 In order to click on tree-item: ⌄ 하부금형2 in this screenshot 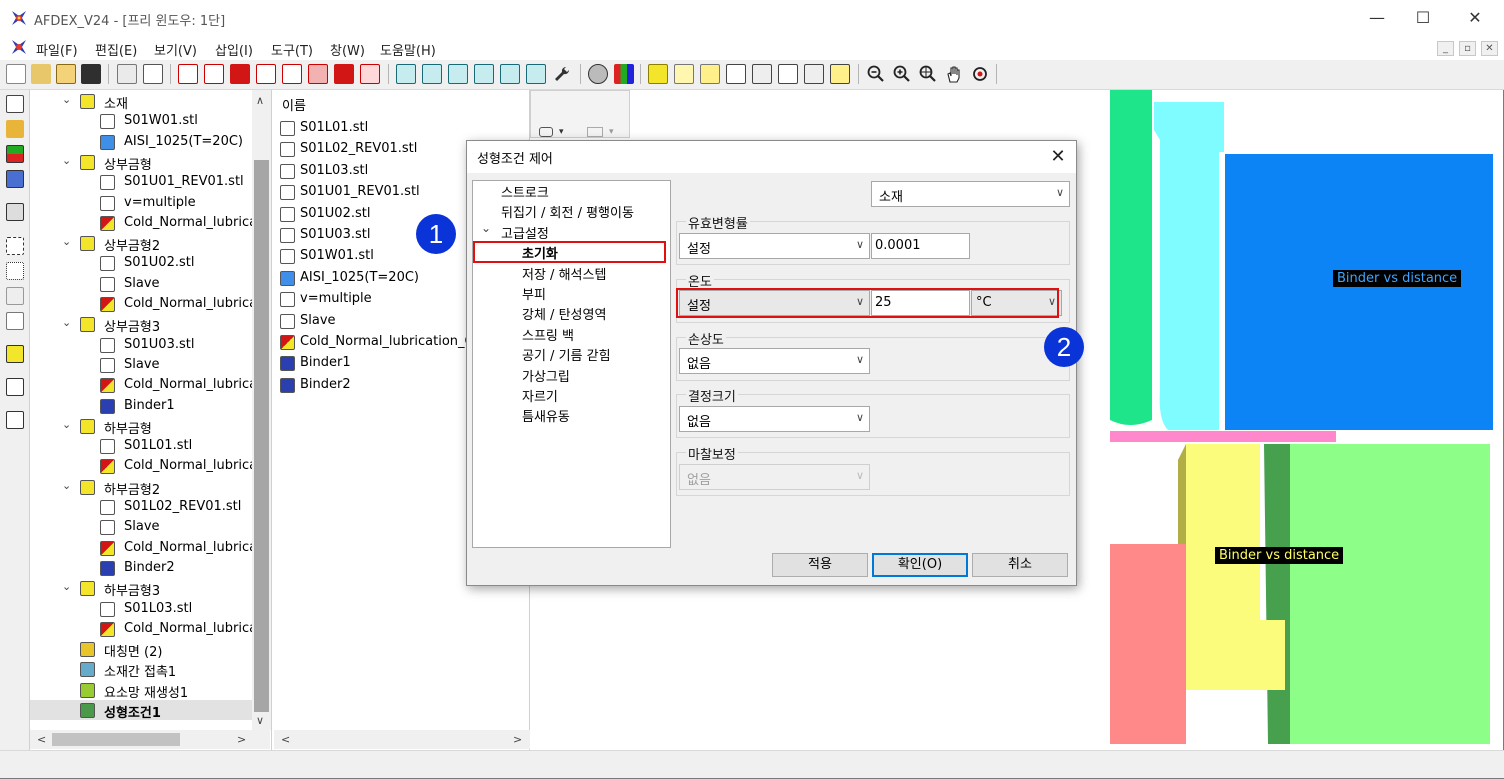, I will do `click(141, 487)`.